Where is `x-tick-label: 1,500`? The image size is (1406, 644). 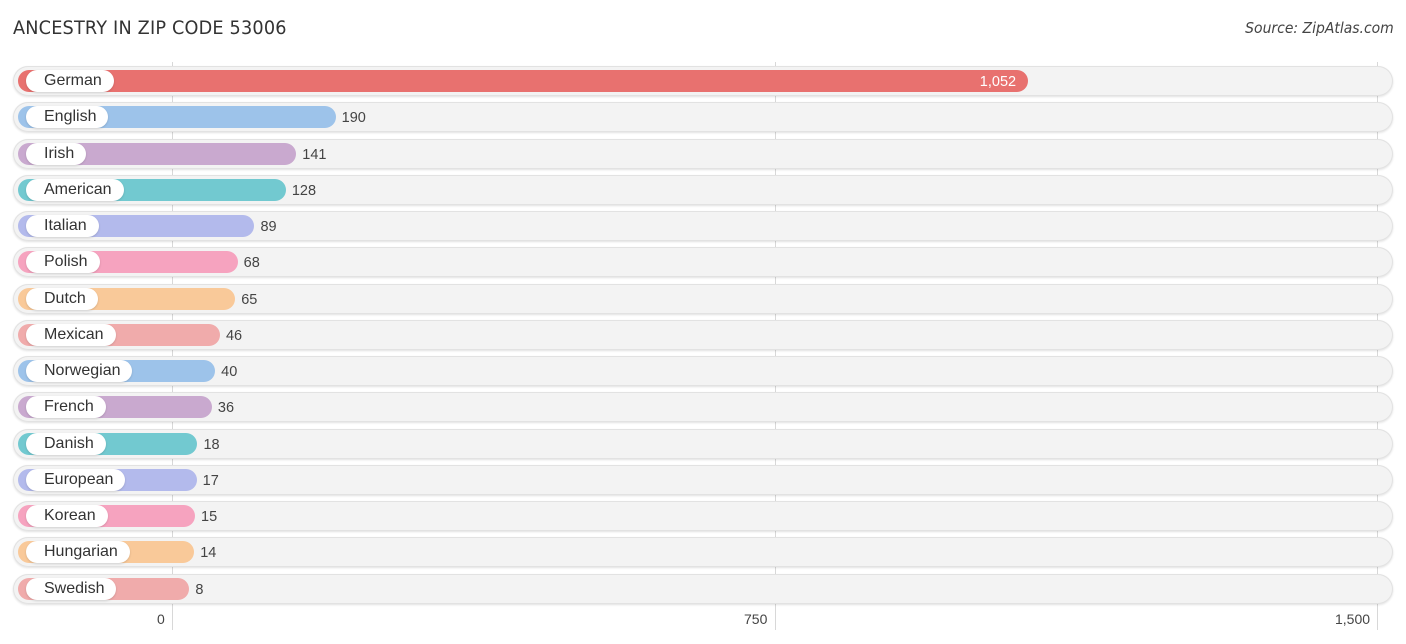
x-tick-label: 1,500 is located at coordinates (1353, 619).